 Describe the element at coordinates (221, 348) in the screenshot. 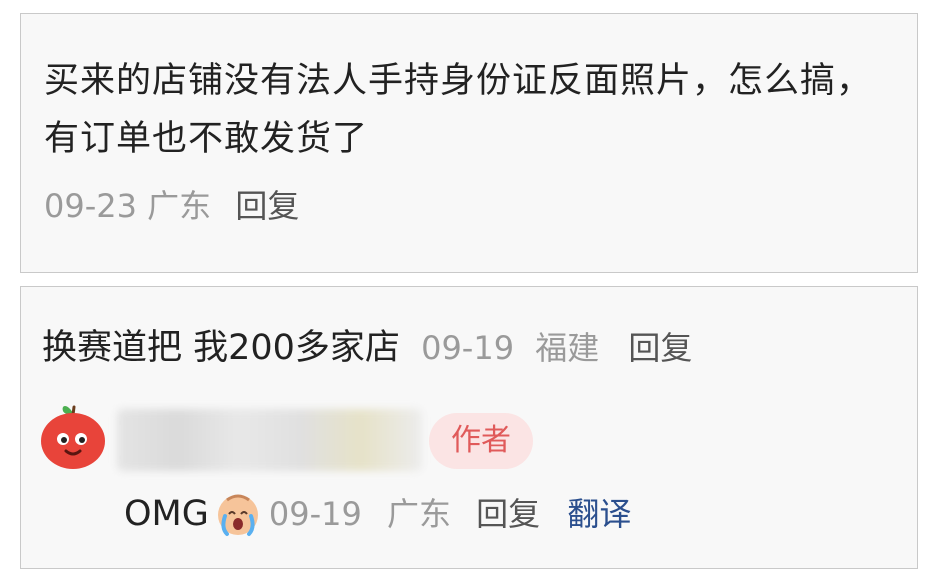

I see `comment-text: 换赛道把 我200多家店` at that location.